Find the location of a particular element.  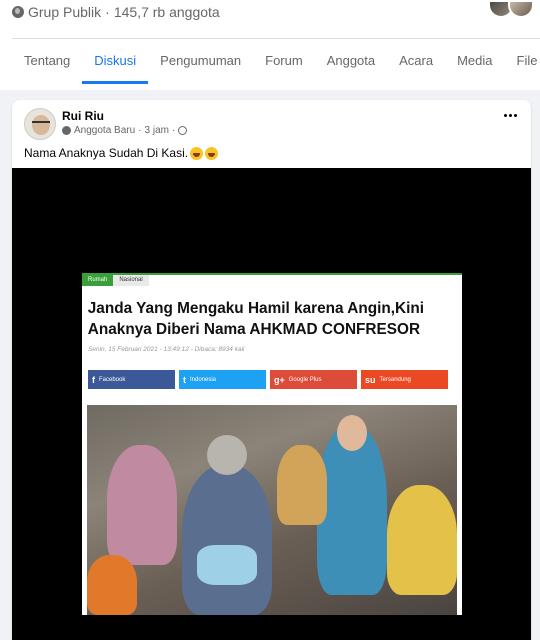

share-twitter-button: t Indonesia is located at coordinates (222, 379).